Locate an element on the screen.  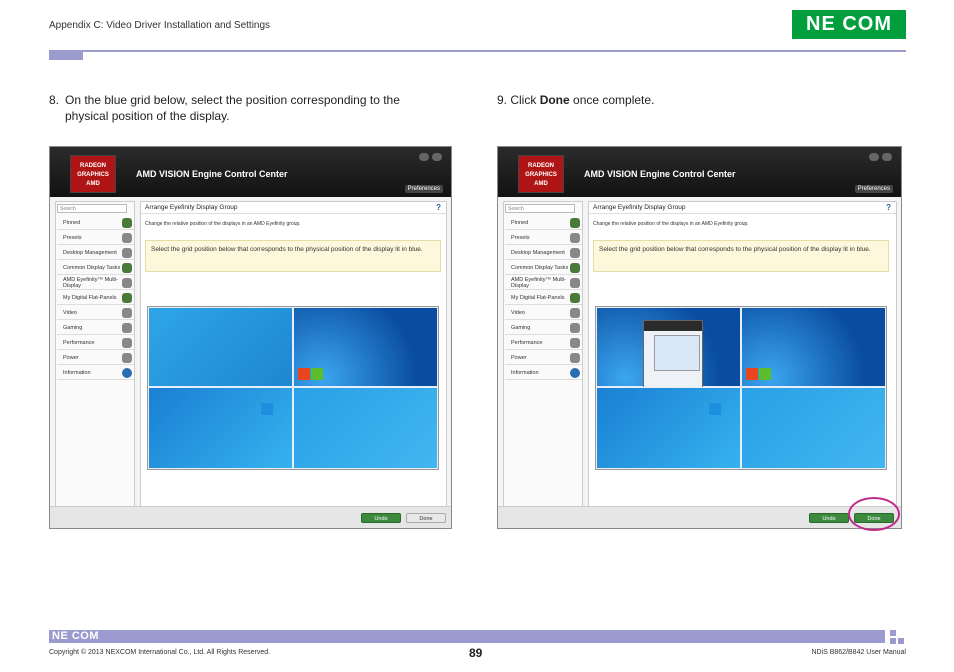
done-button: Done is located at coordinates (426, 518).